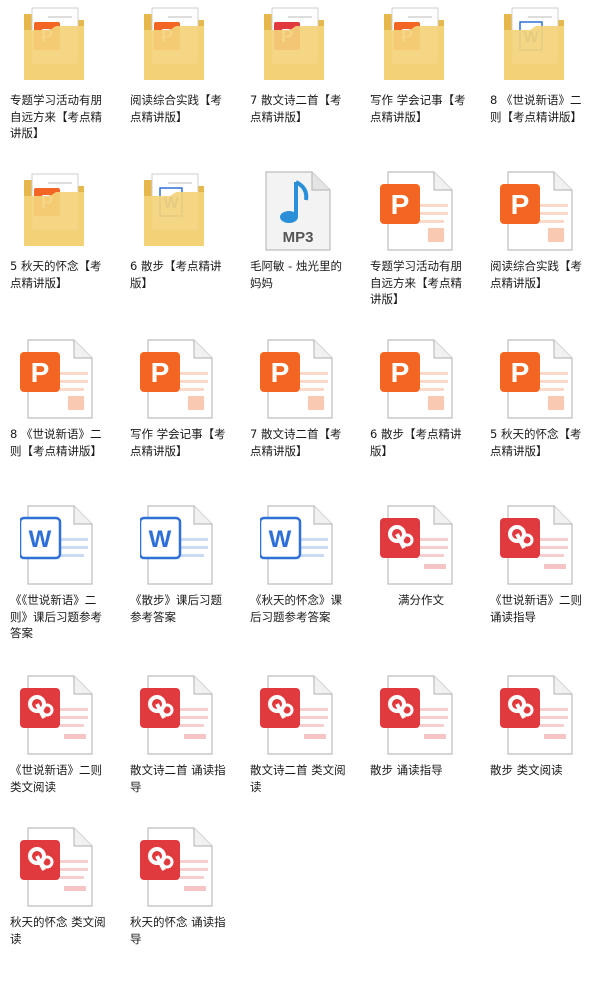  I want to click on file-name-label: 秋天的怀念 类文阅读, so click(58, 930).